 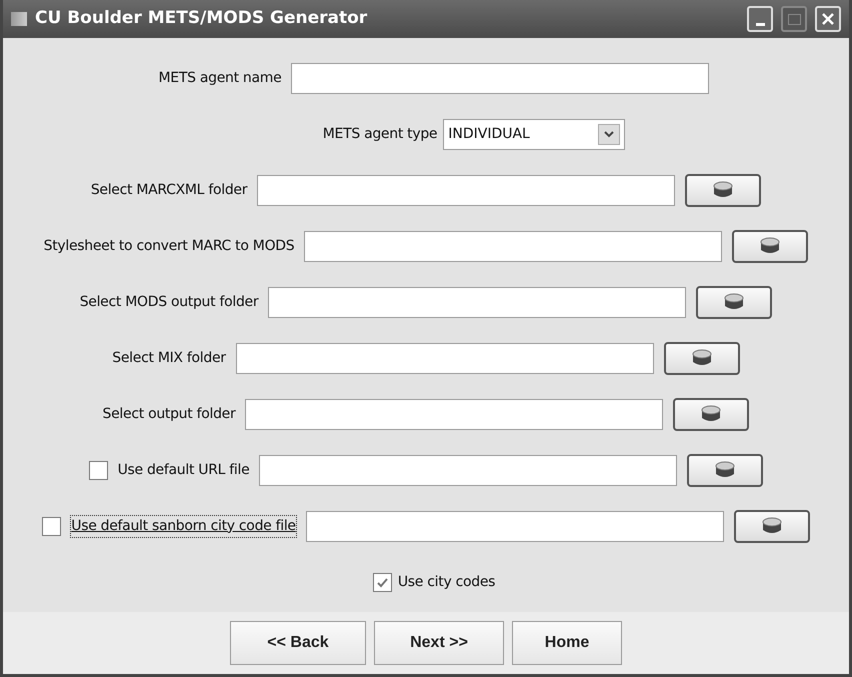 I want to click on field-label: Select output folder, so click(x=169, y=414).